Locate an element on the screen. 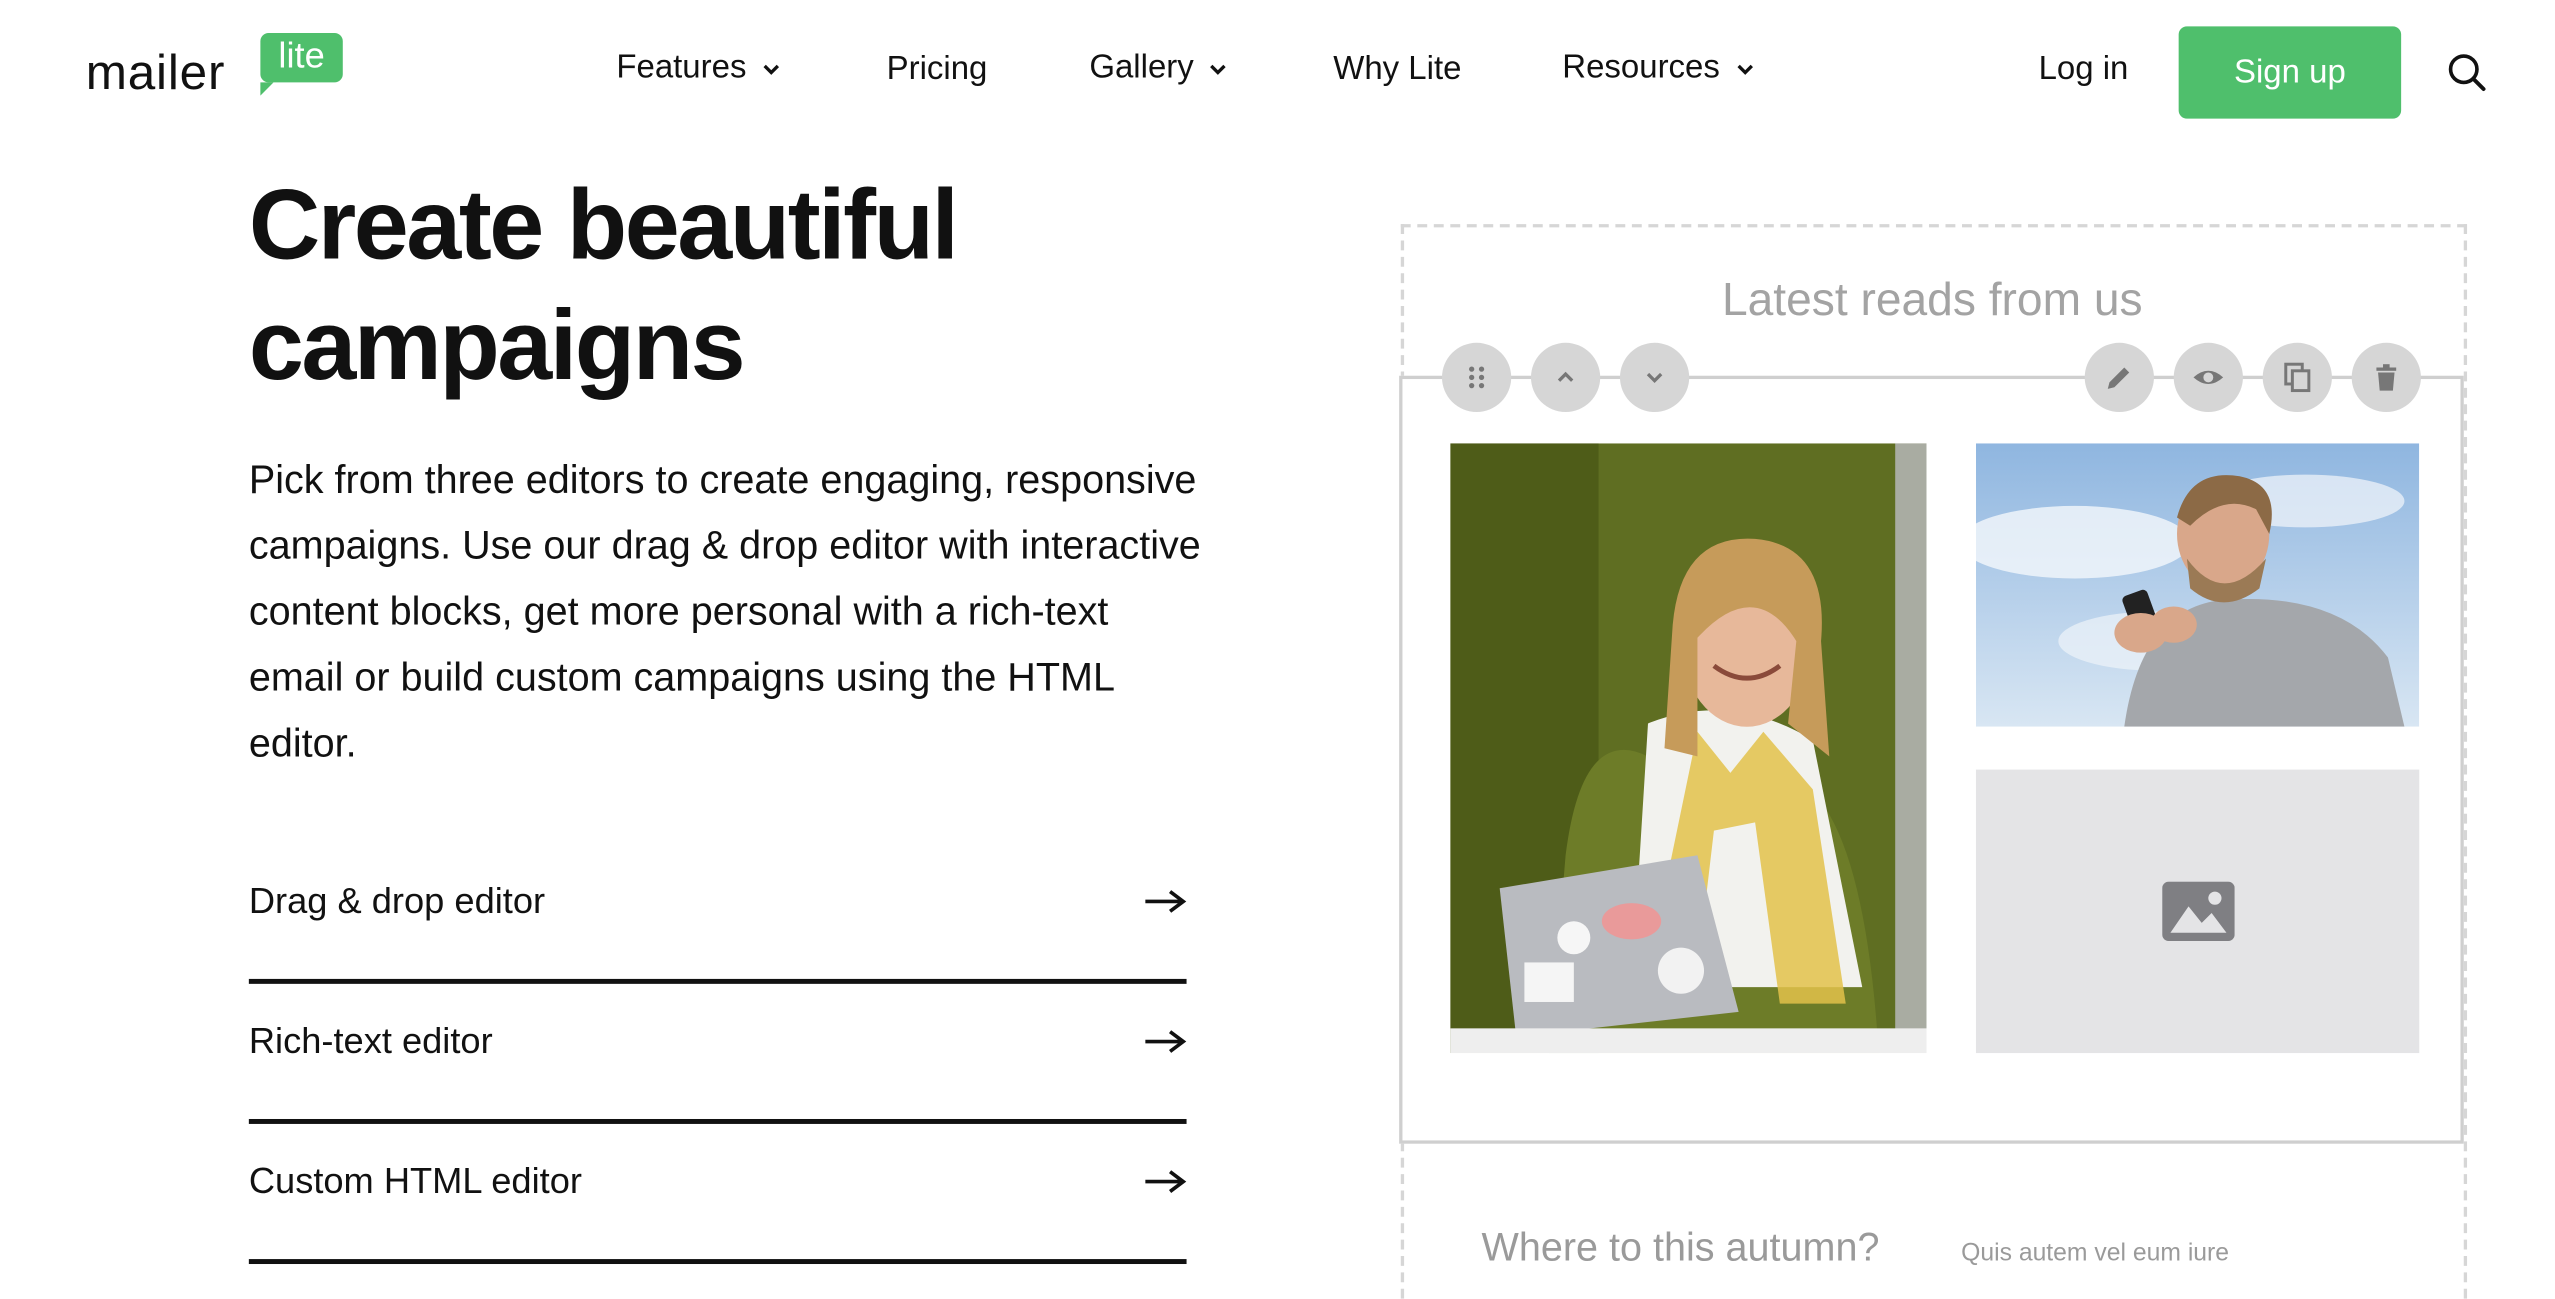 The height and width of the screenshot is (1299, 2555). chevron-up-icon is located at coordinates (1565, 376).